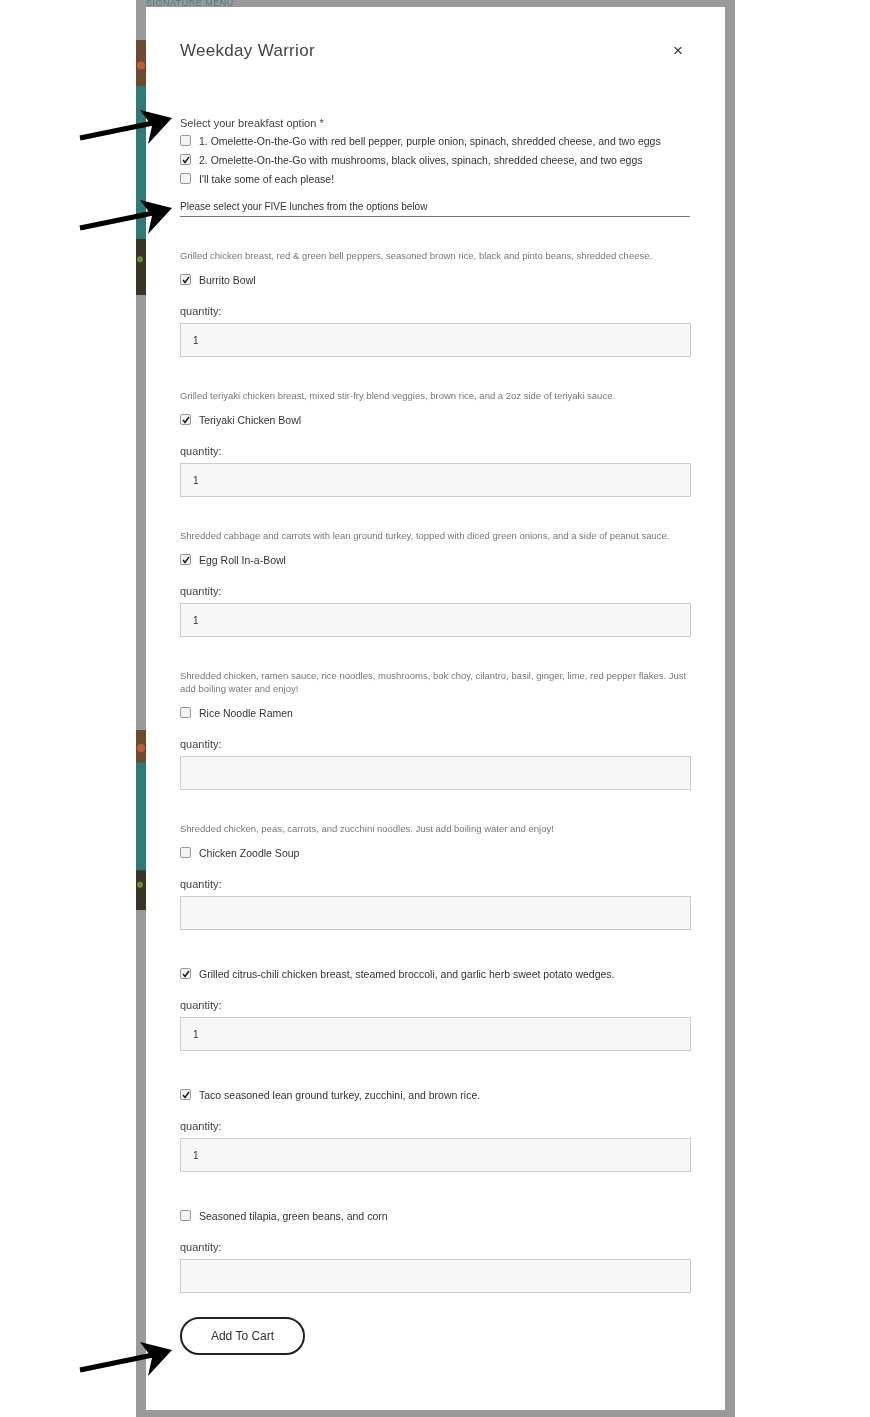  Describe the element at coordinates (252, 123) in the screenshot. I see `field-label: Select your breakfast option *` at that location.